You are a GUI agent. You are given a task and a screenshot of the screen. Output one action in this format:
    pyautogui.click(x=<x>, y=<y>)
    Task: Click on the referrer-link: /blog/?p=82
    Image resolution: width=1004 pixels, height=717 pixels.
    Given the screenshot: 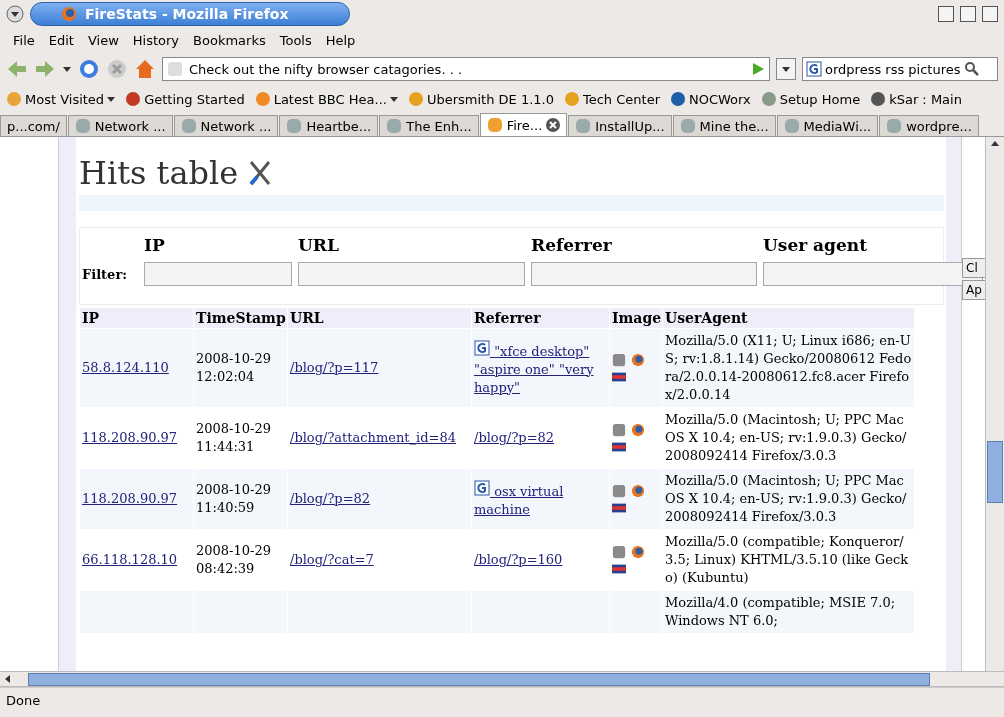 What is the action you would take?
    pyautogui.click(x=514, y=438)
    